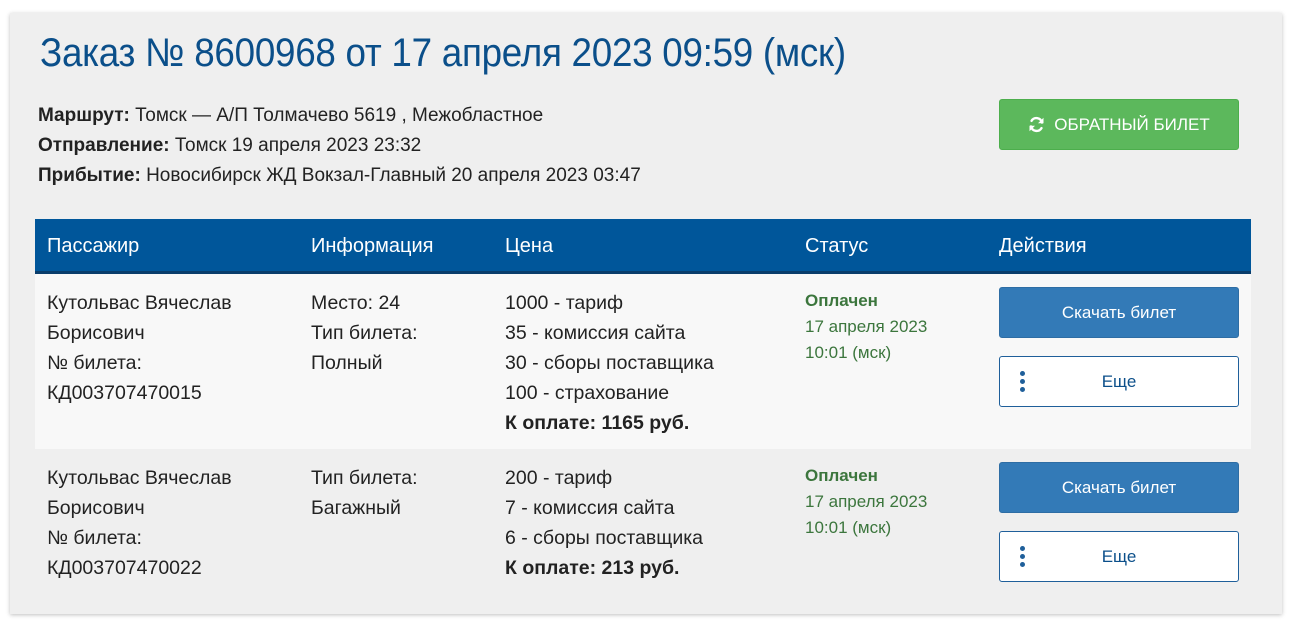  What do you see at coordinates (592, 568) in the screenshot?
I see `price-total: К оплате: 213 руб.` at bounding box center [592, 568].